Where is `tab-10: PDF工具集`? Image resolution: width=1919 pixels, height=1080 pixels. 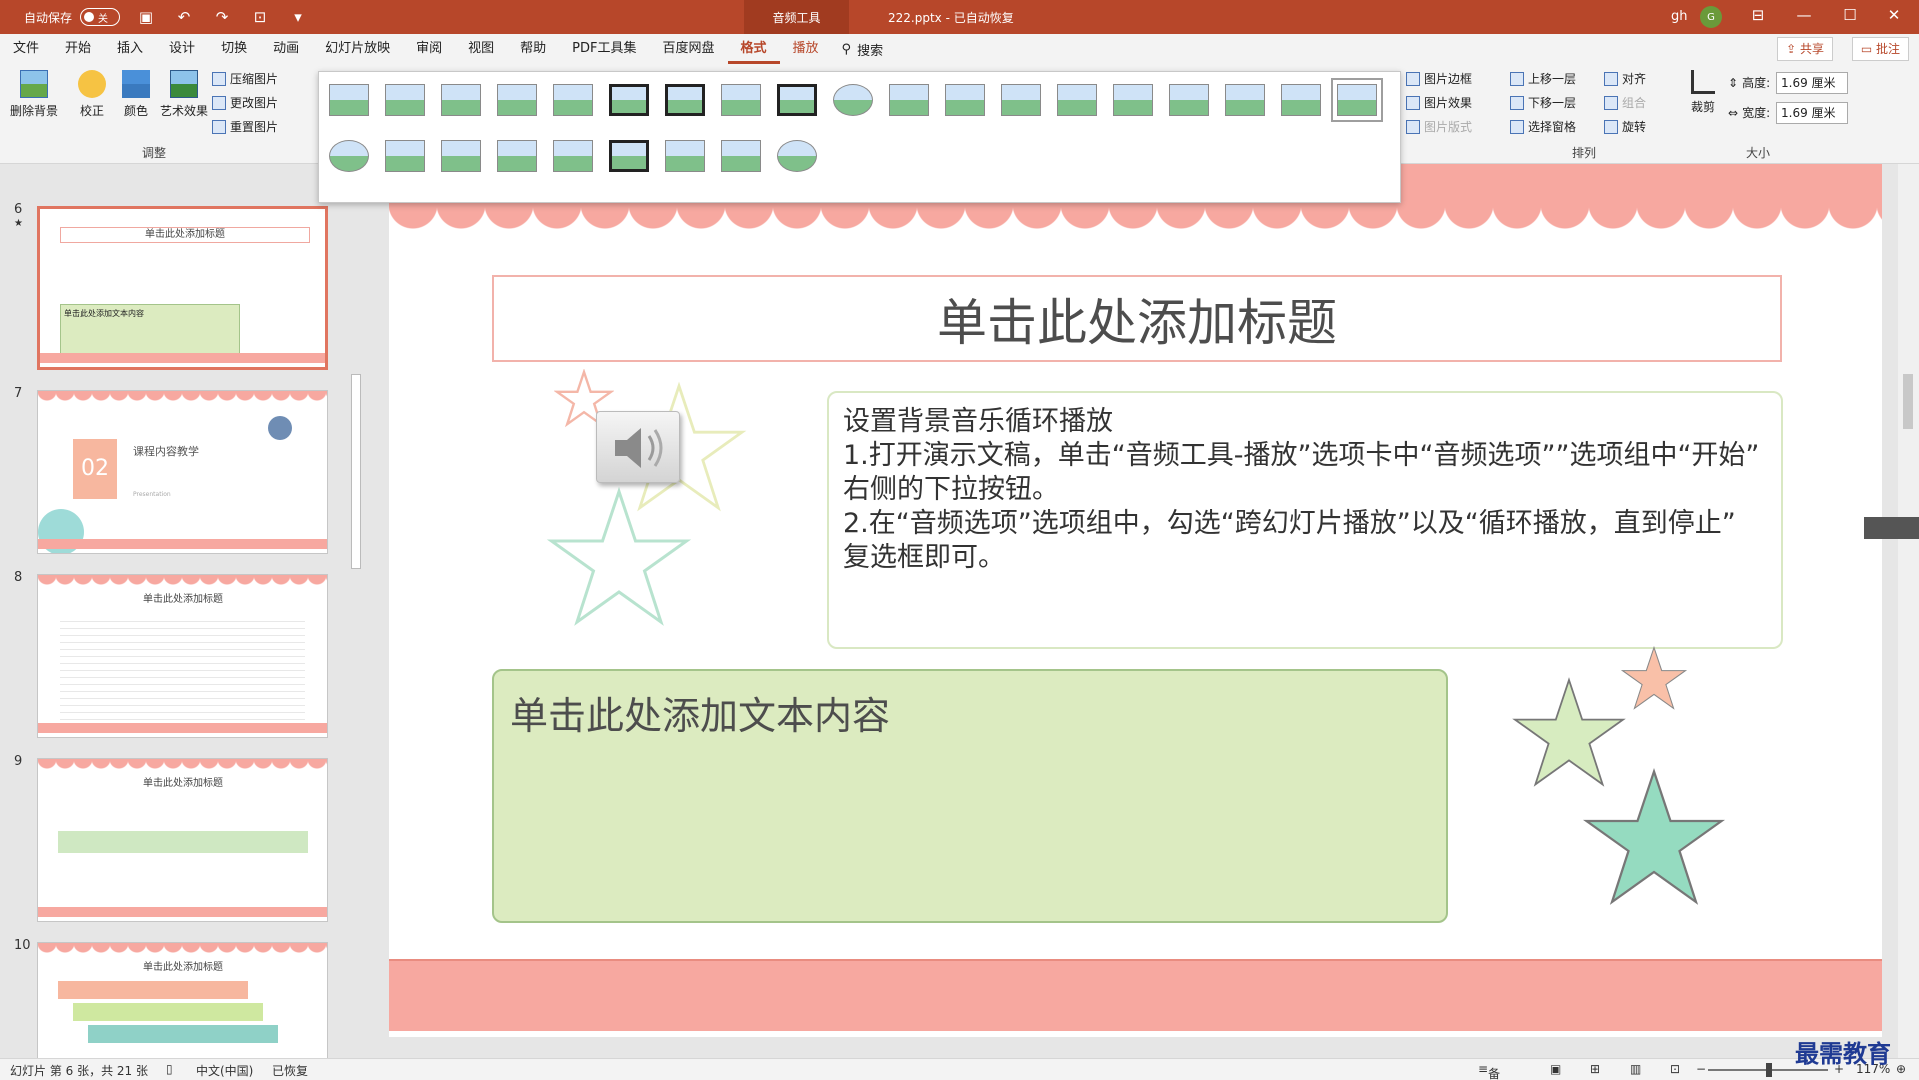
tab-10: PDF工具集 is located at coordinates (604, 49).